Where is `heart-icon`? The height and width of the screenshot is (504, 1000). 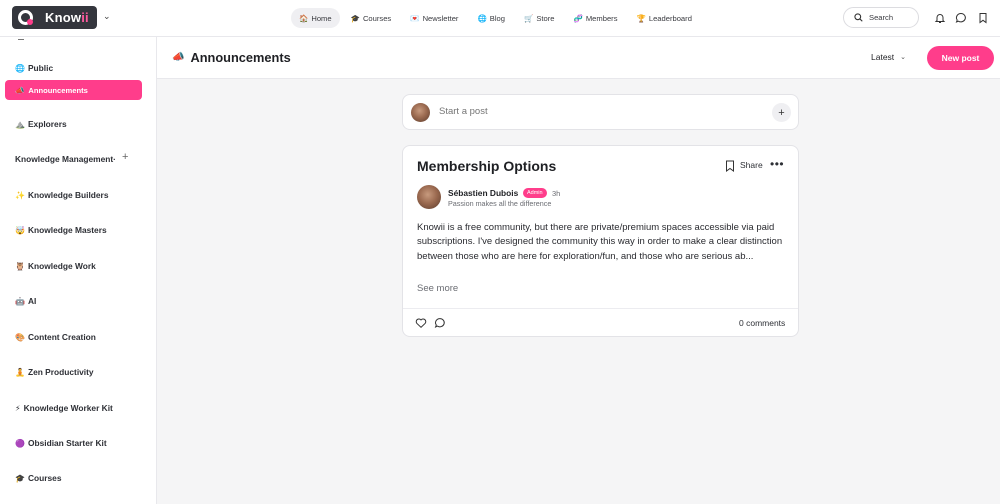 heart-icon is located at coordinates (421, 323).